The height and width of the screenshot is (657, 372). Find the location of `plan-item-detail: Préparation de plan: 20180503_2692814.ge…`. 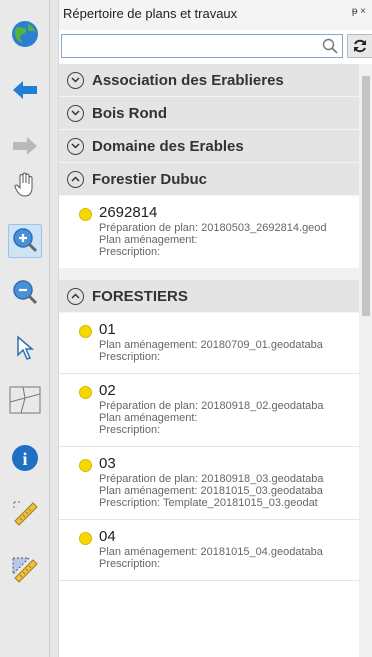

plan-item-detail: Préparation de plan: 20180503_2692814.ge… is located at coordinates (213, 228).